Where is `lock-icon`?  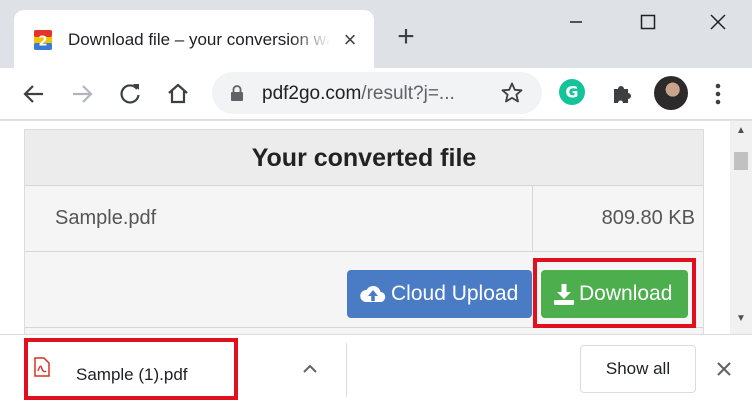 lock-icon is located at coordinates (237, 93).